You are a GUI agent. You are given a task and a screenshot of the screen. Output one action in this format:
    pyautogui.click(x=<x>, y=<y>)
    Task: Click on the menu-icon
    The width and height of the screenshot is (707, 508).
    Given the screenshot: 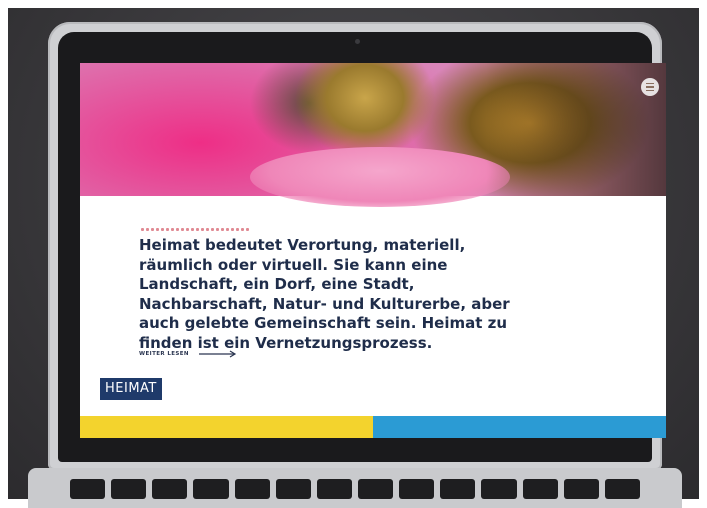 What is the action you would take?
    pyautogui.click(x=650, y=87)
    